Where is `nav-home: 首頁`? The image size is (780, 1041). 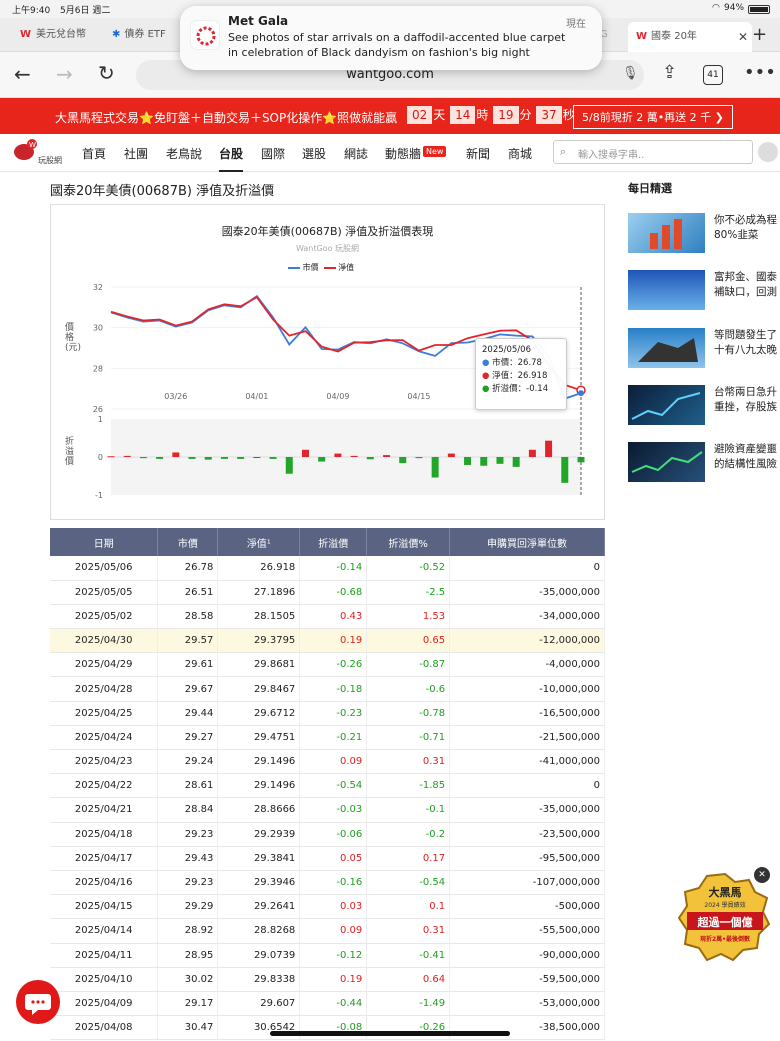 nav-home: 首頁 is located at coordinates (94, 153).